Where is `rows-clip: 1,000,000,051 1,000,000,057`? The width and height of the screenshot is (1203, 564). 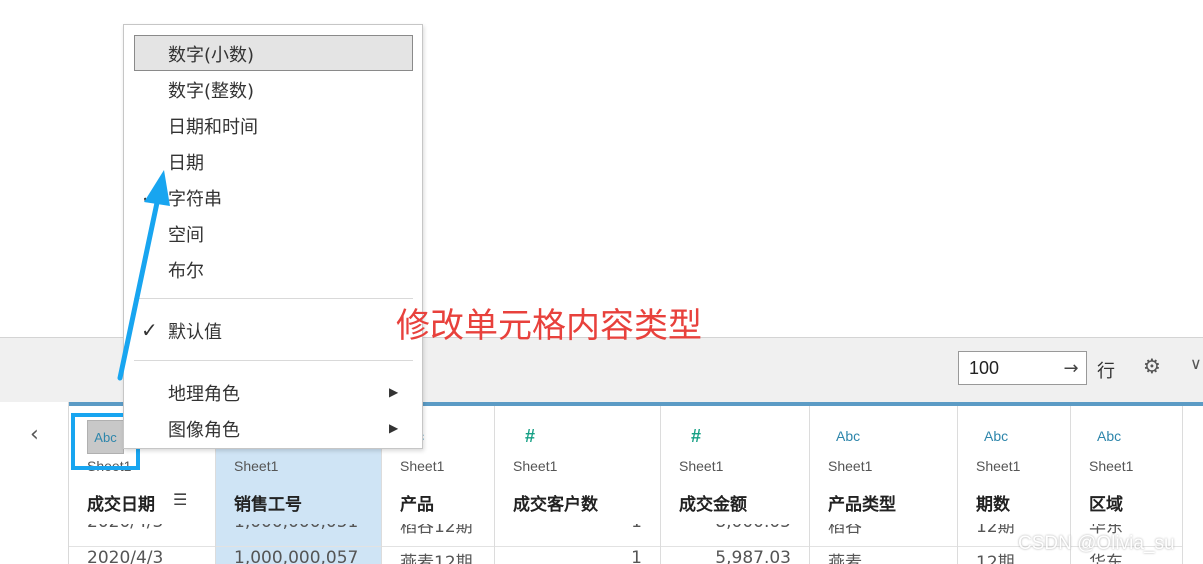 rows-clip: 1,000,000,051 1,000,000,057 is located at coordinates (298, 544).